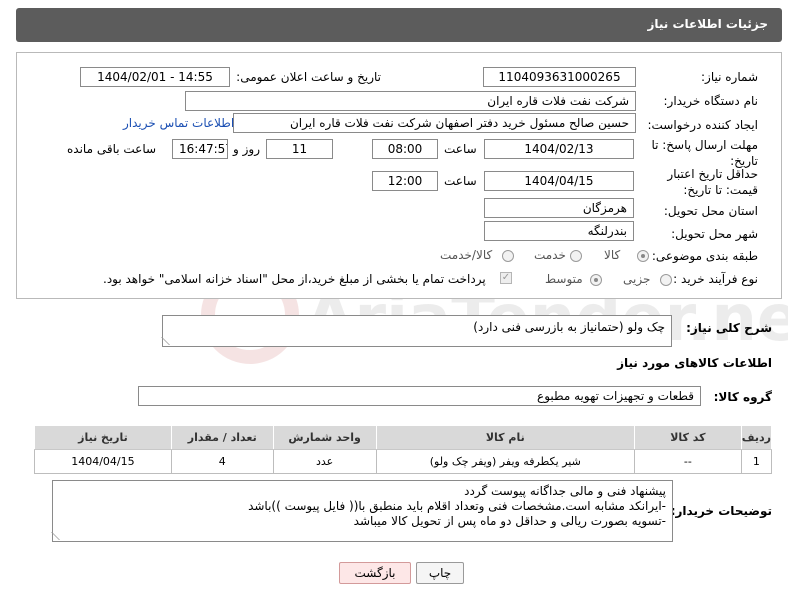 The width and height of the screenshot is (788, 598). Describe the element at coordinates (559, 149) in the screenshot. I see `reply-deadline-date: 1404/02/13` at that location.